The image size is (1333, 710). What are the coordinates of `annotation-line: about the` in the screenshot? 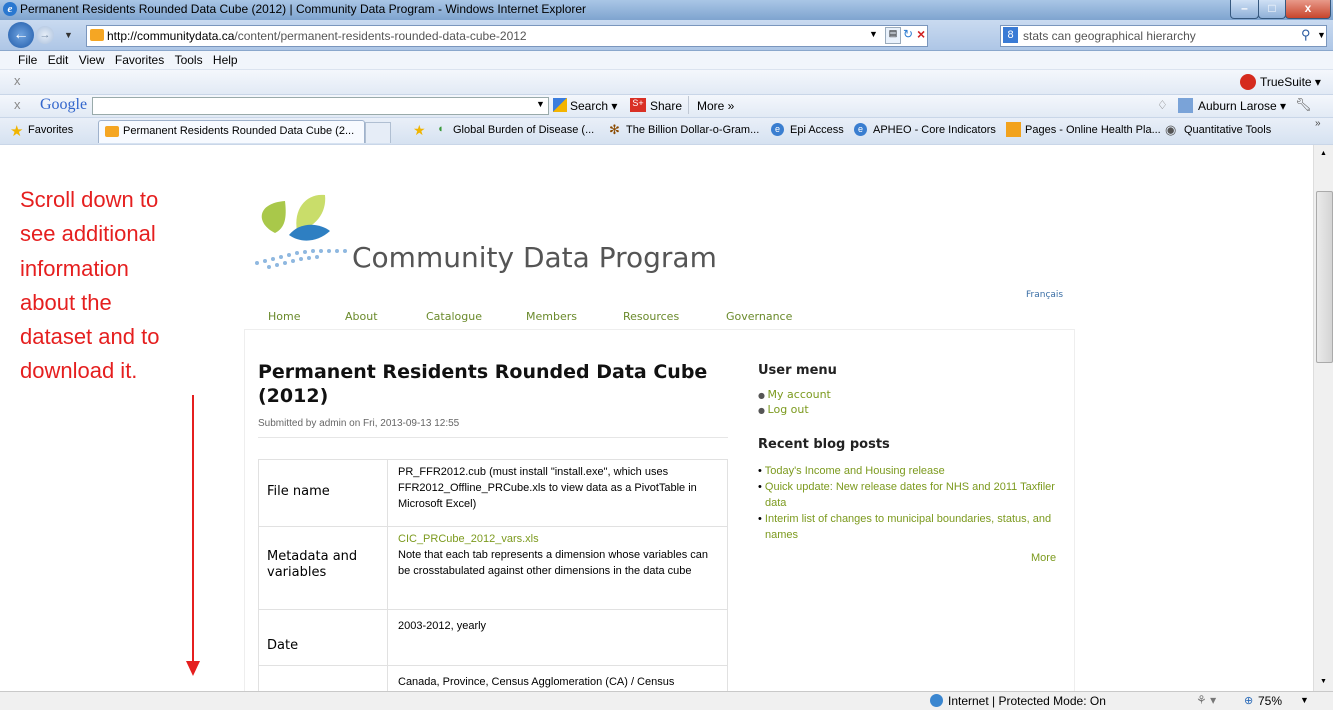 It's located at (66, 302).